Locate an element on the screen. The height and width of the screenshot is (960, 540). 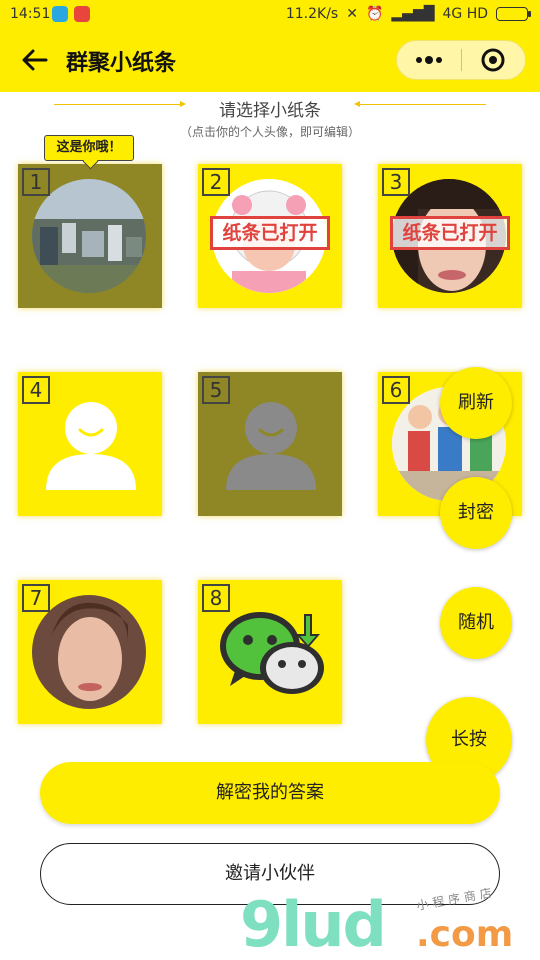
watermark-logo: 9lud is located at coordinates (313, 924).